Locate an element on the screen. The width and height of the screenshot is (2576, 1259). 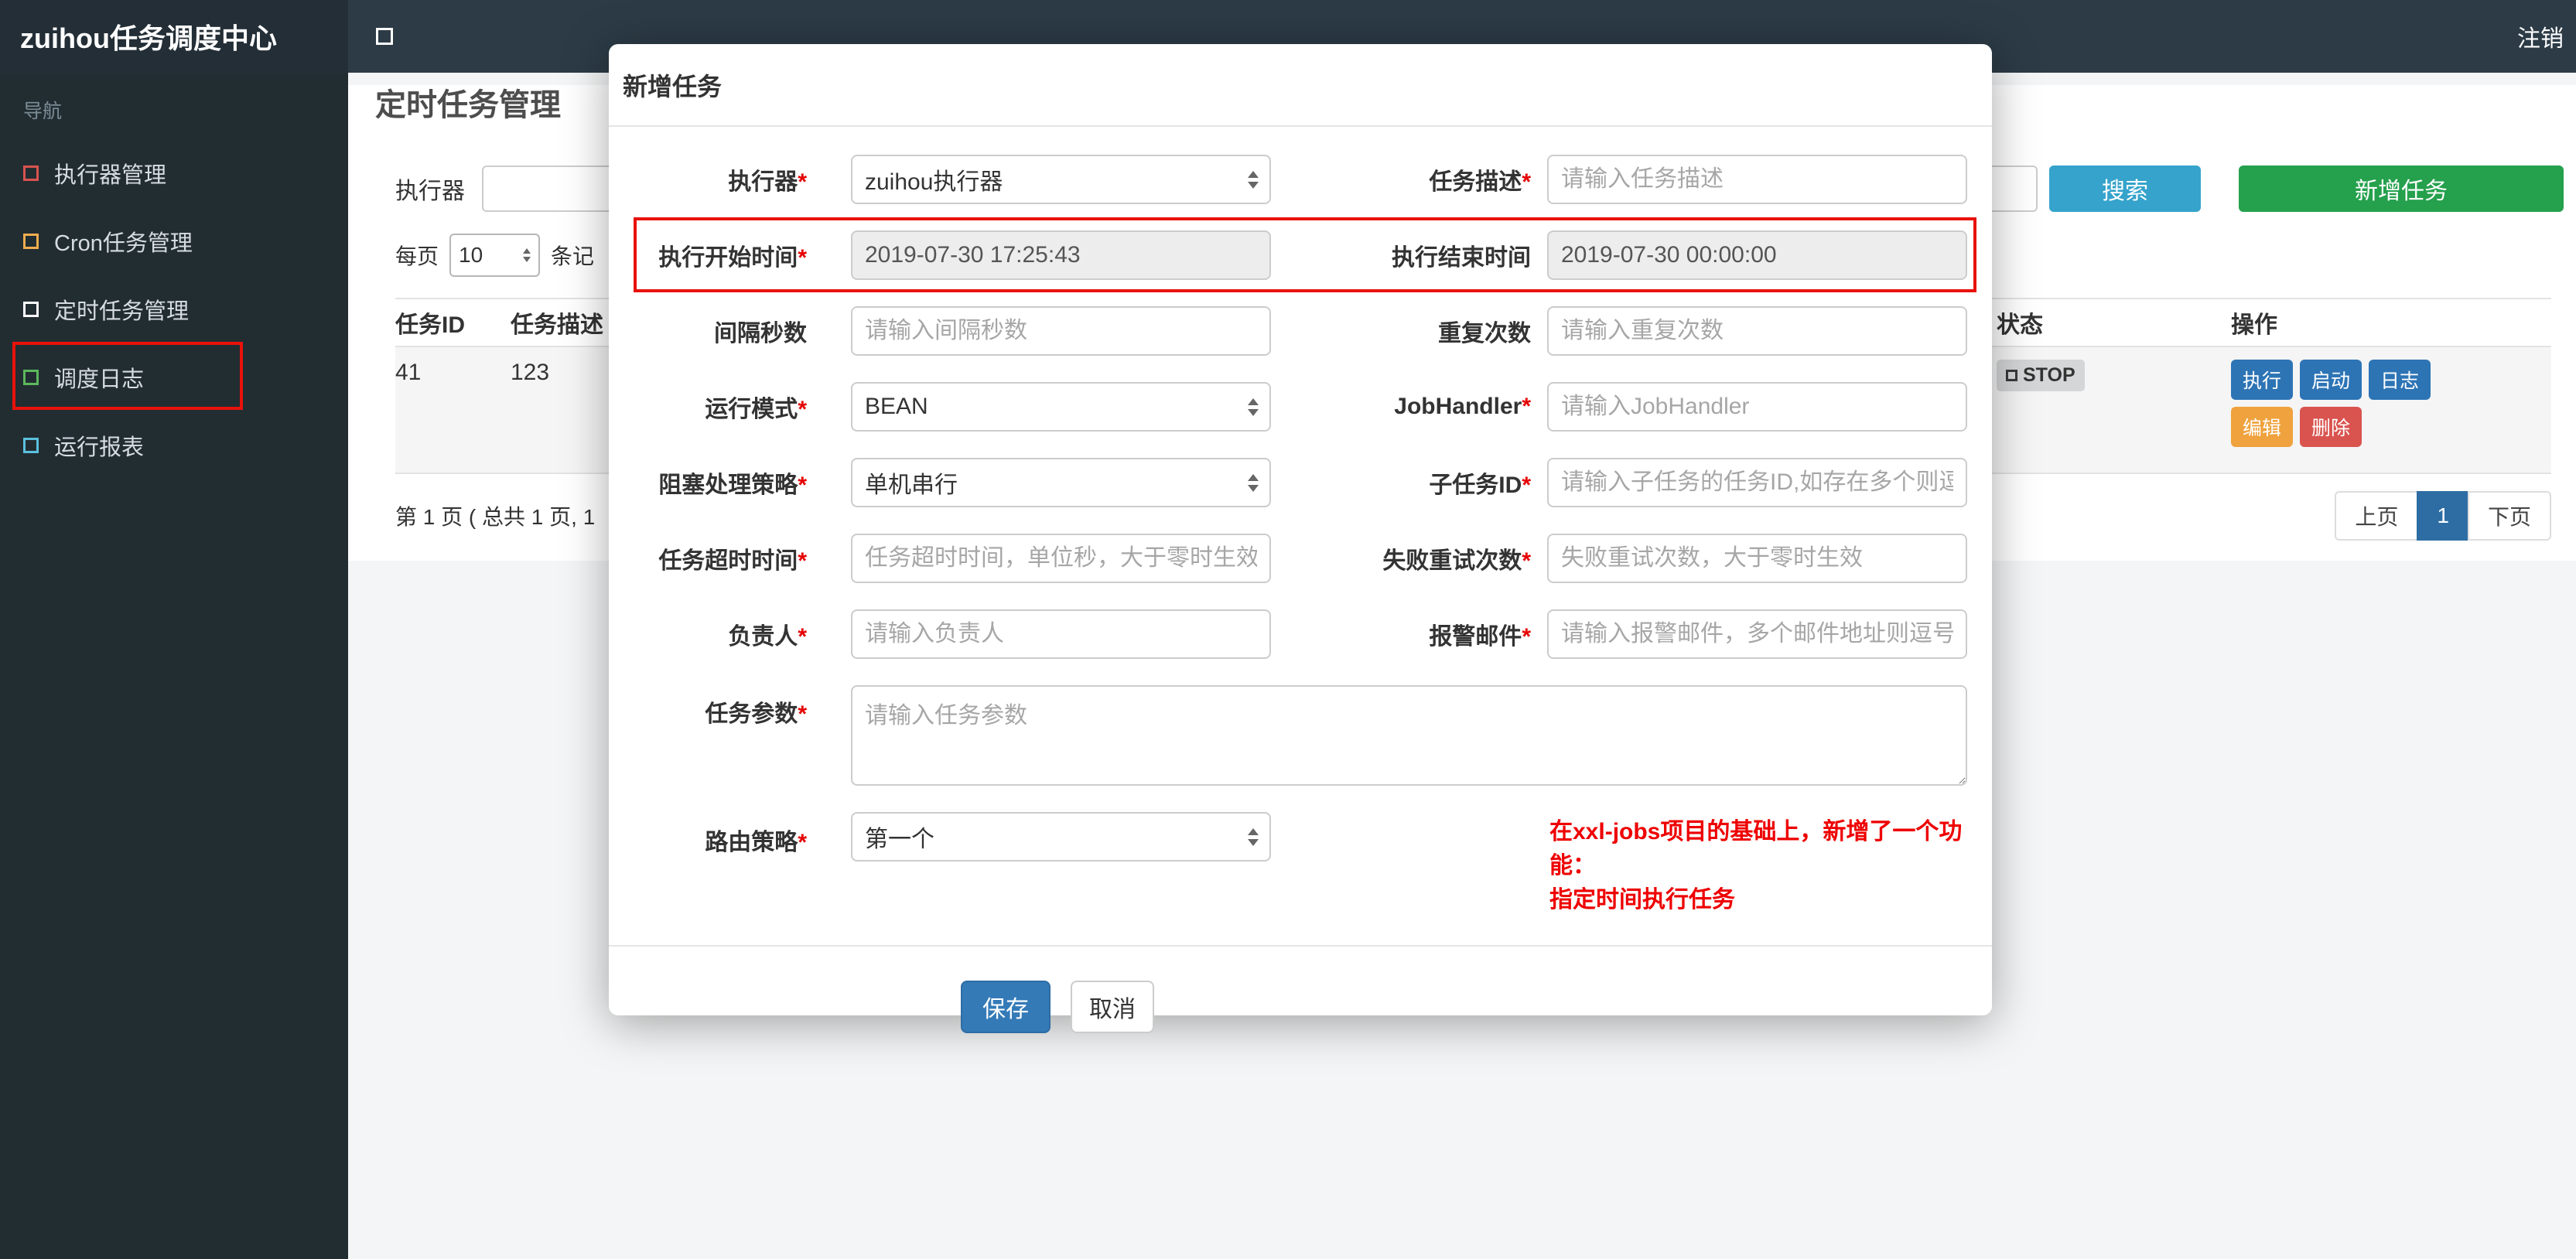
route-strategy-label: 路由策略* is located at coordinates (756, 843).